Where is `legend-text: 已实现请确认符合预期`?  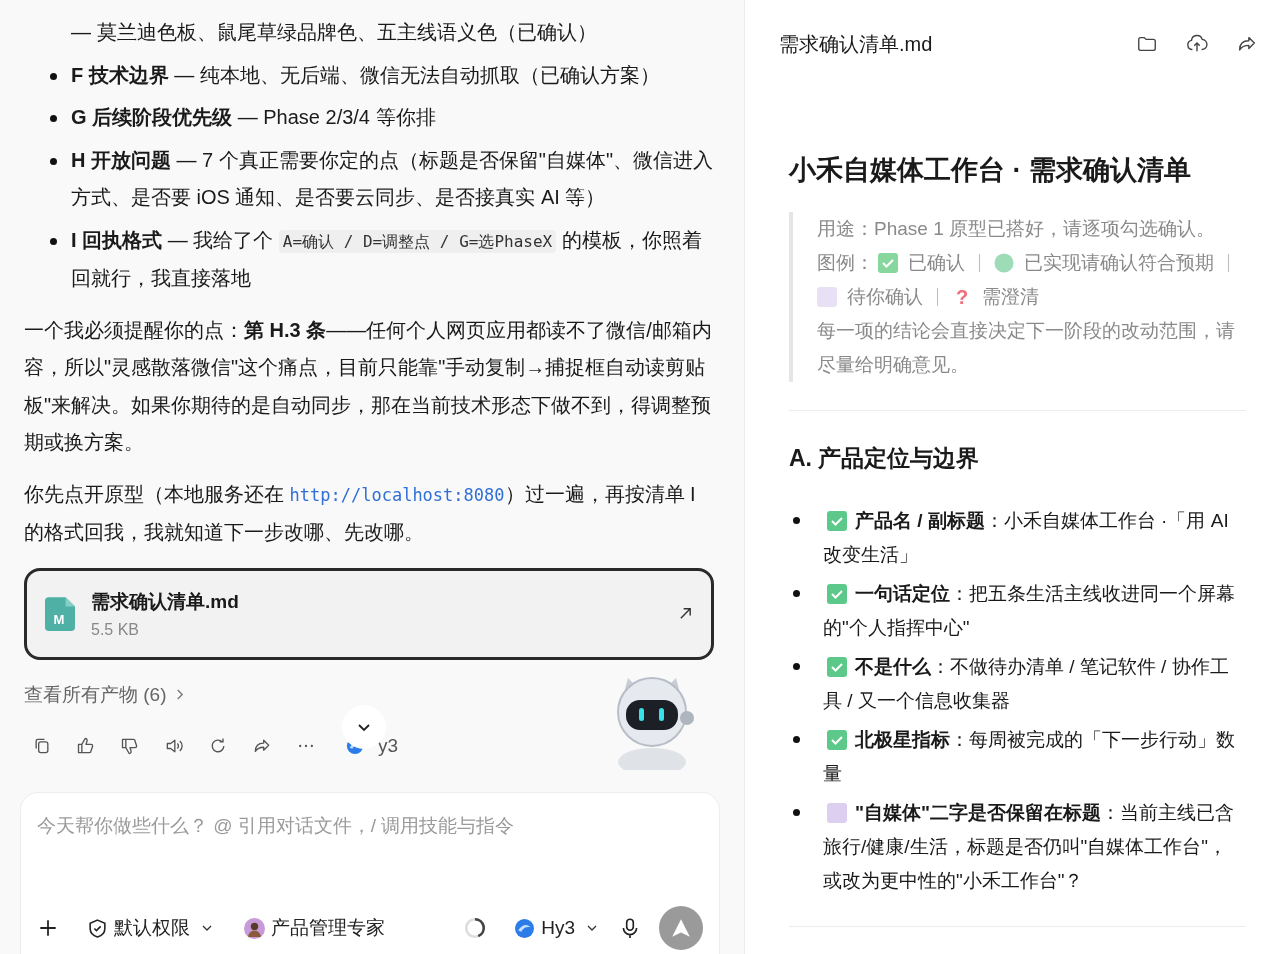 legend-text: 已实现请确认符合预期 is located at coordinates (1119, 263).